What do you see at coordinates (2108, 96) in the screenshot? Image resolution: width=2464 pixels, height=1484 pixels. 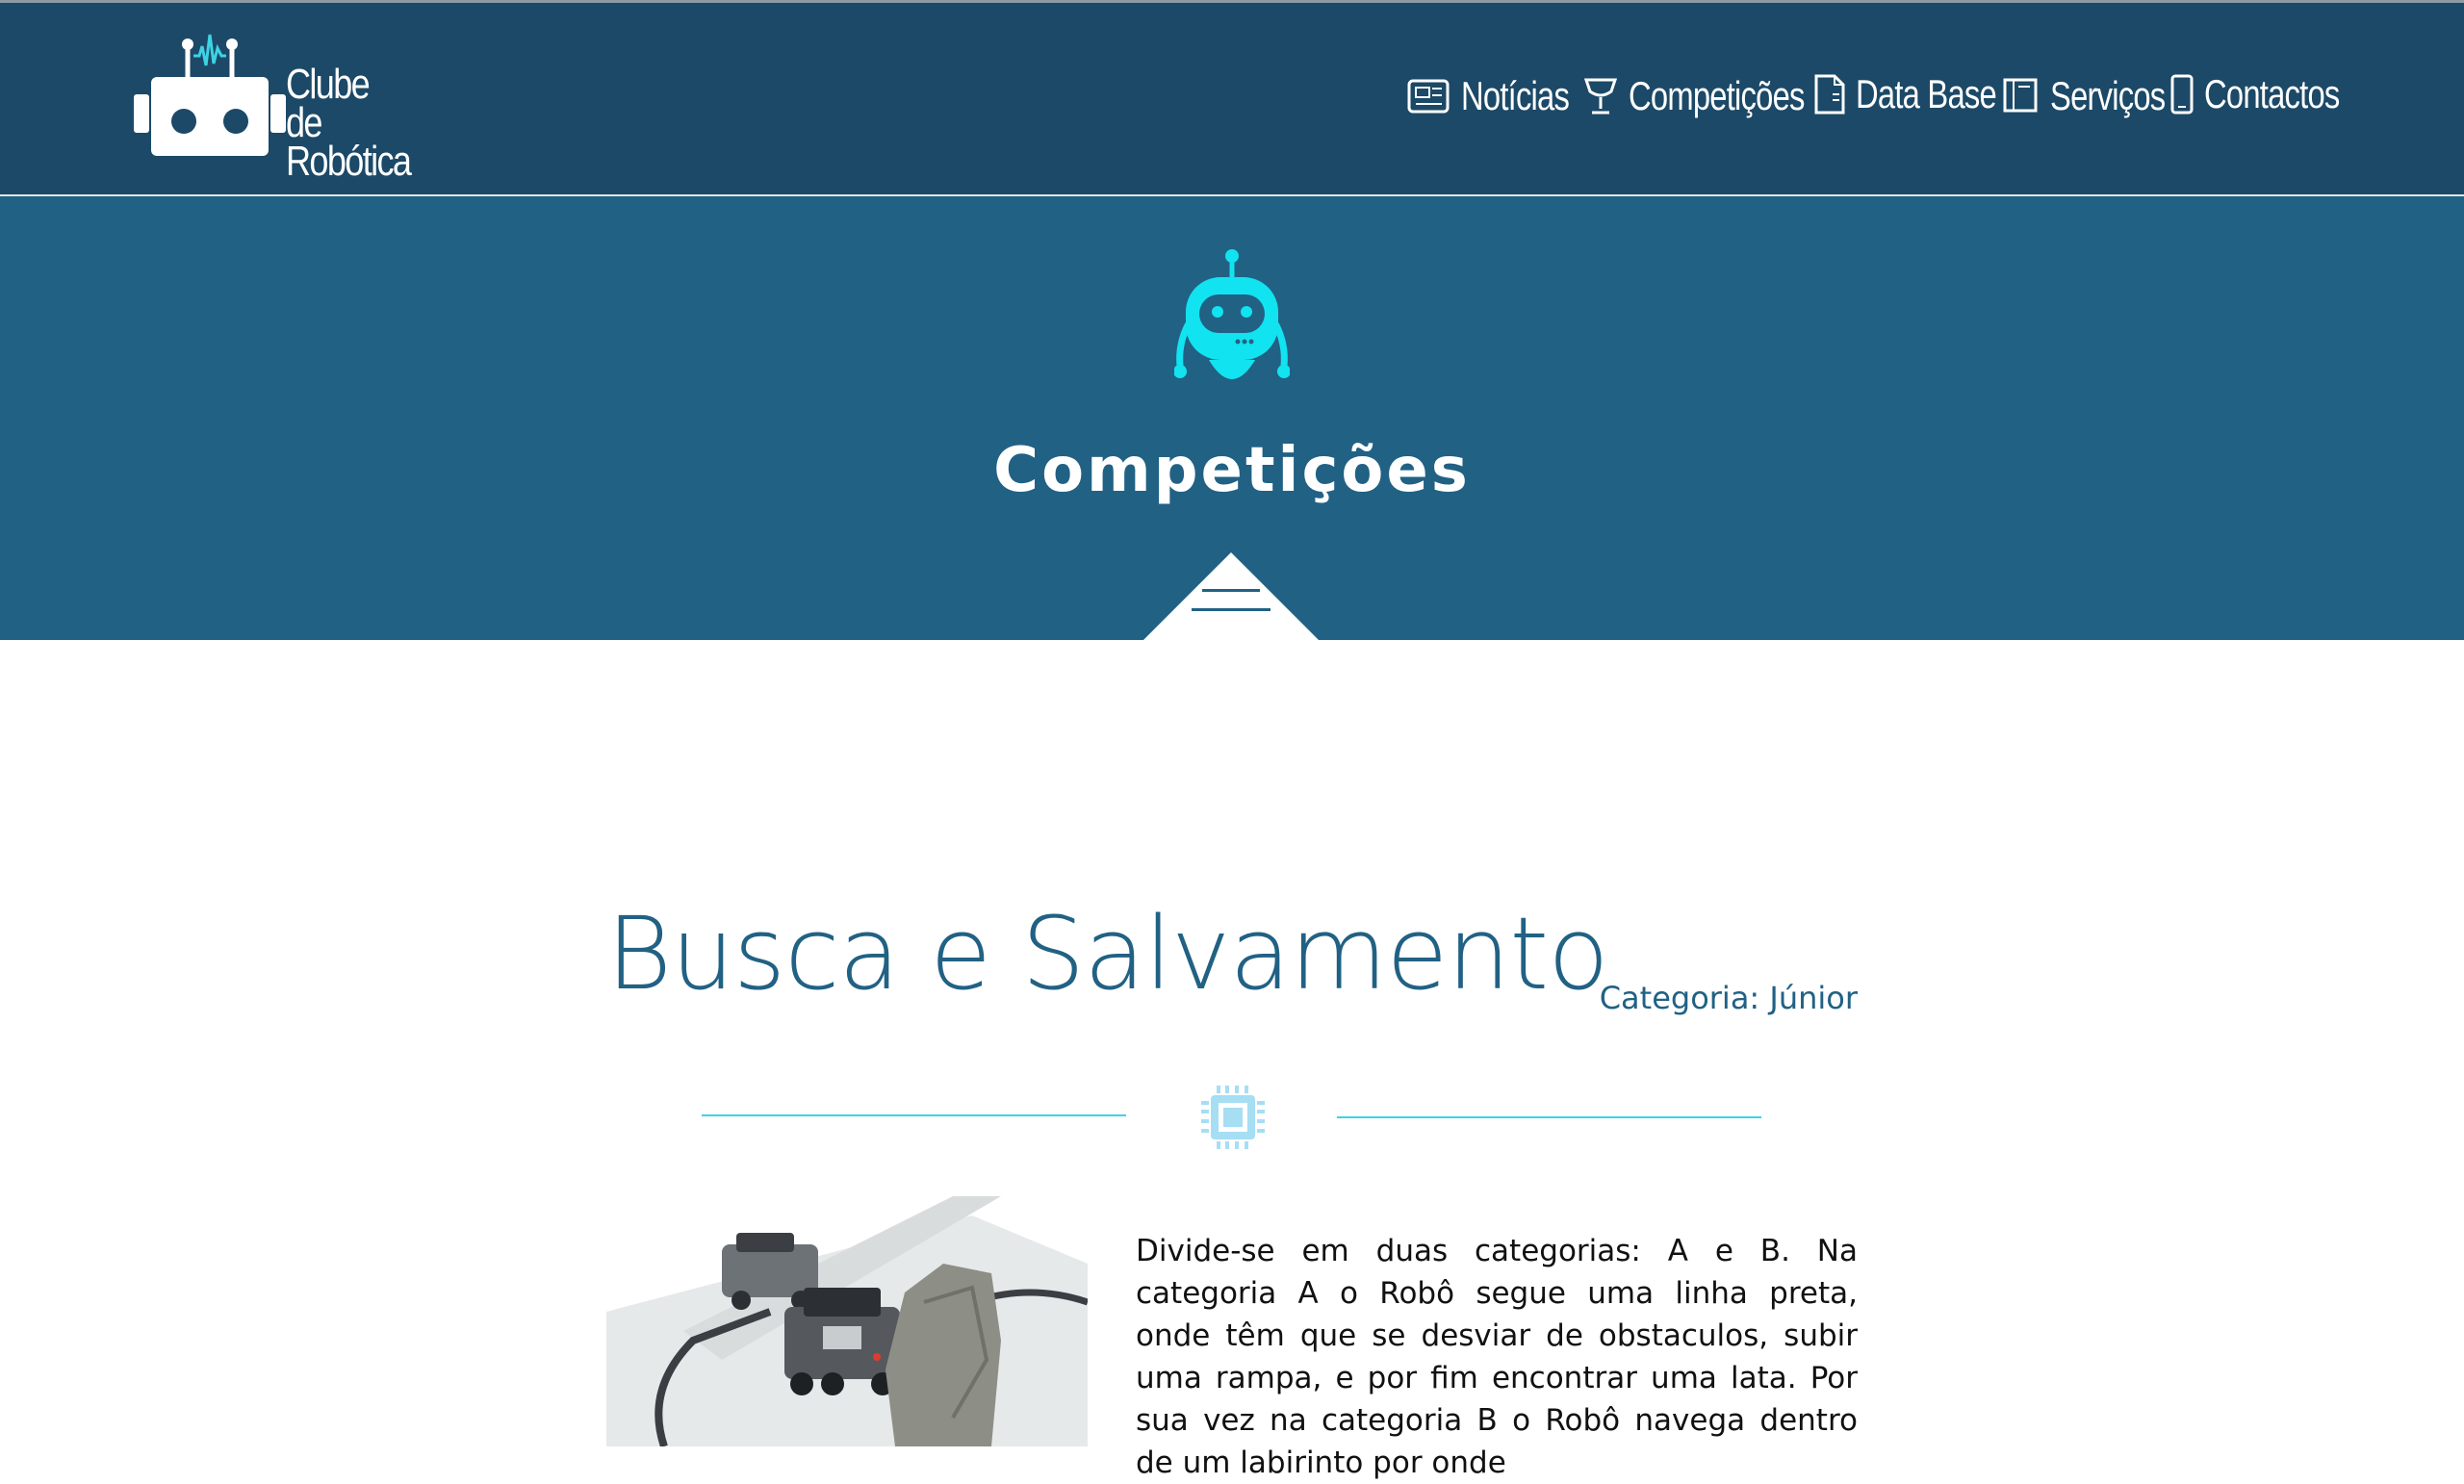 I see `nav-label: Serviços` at bounding box center [2108, 96].